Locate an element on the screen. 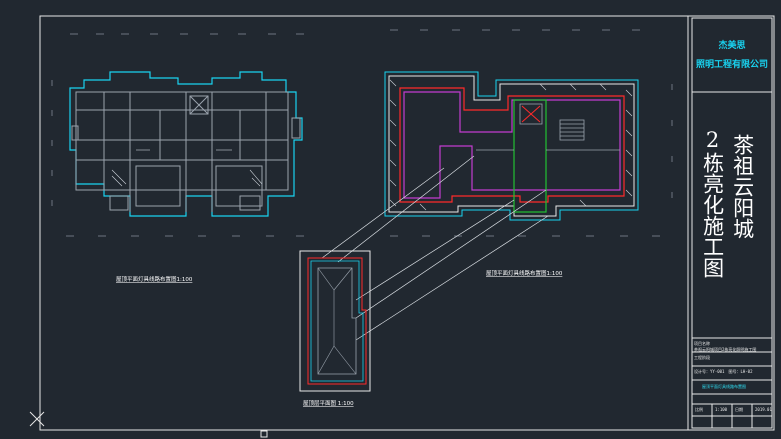  footer-cell-1: 比例 is located at coordinates (699, 409).